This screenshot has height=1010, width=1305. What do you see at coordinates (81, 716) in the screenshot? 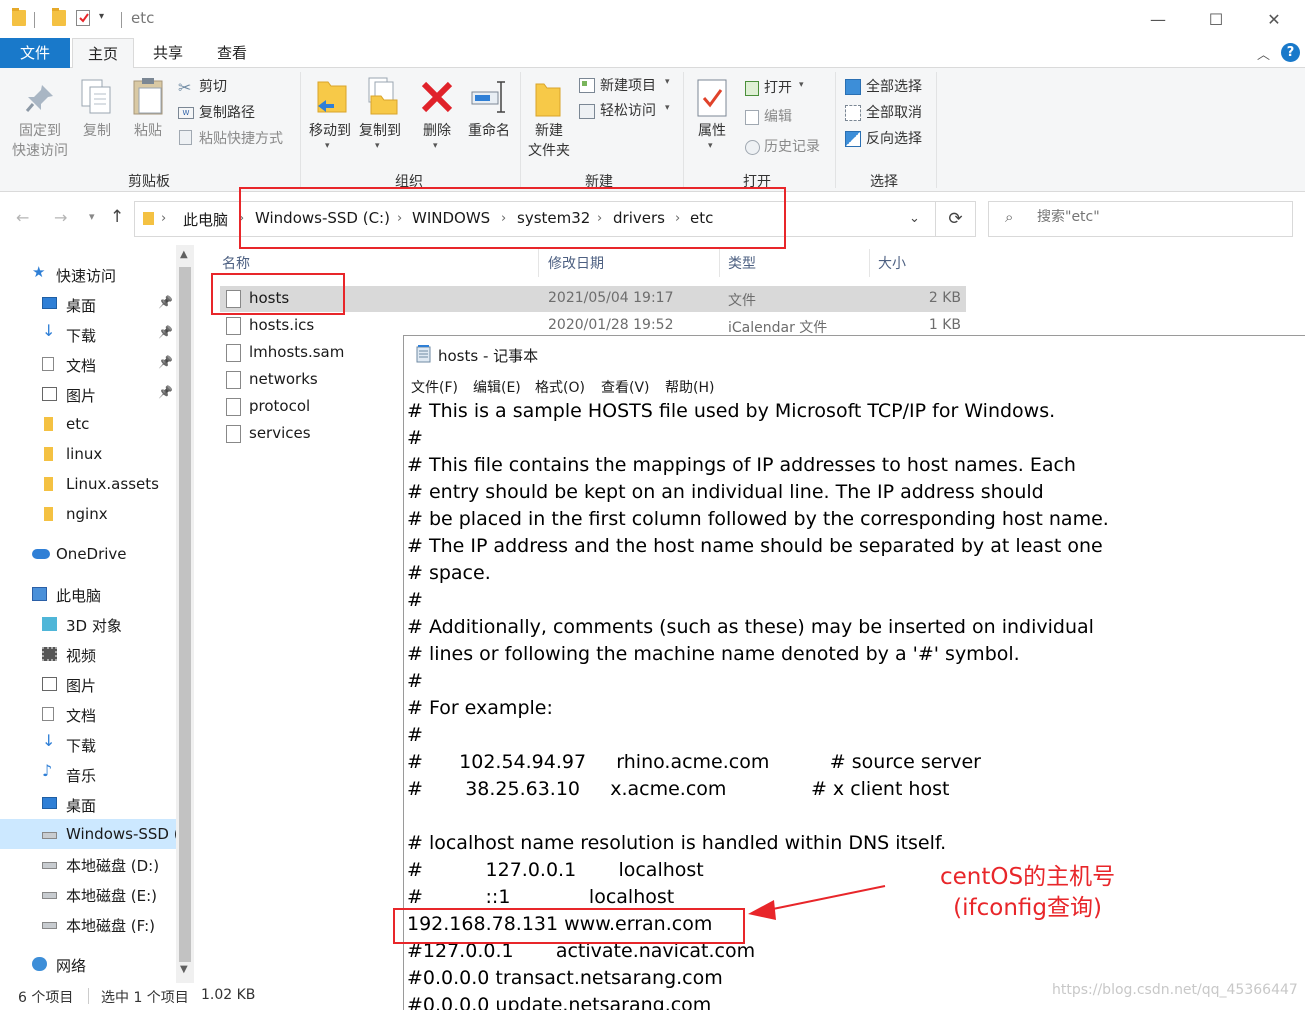
I see `nav-item-label: 文档` at bounding box center [81, 716].